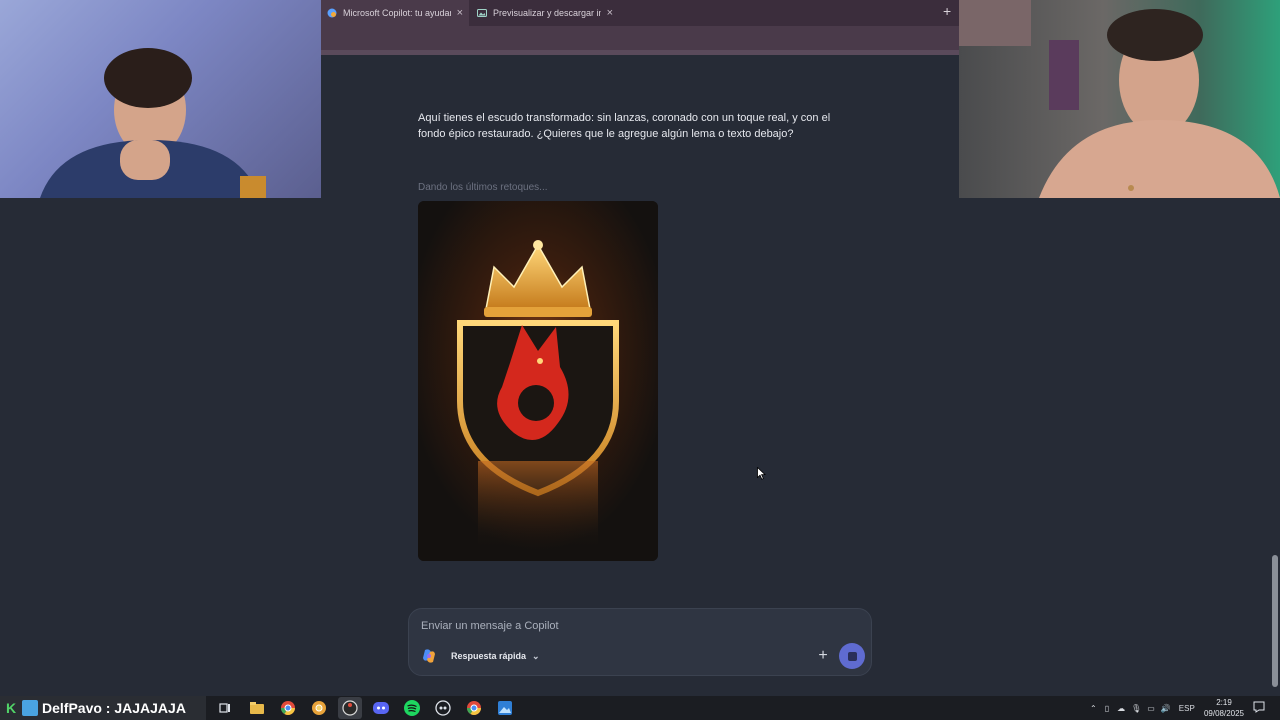 The image size is (1280, 720). I want to click on image-app-icon, so click(482, 13).